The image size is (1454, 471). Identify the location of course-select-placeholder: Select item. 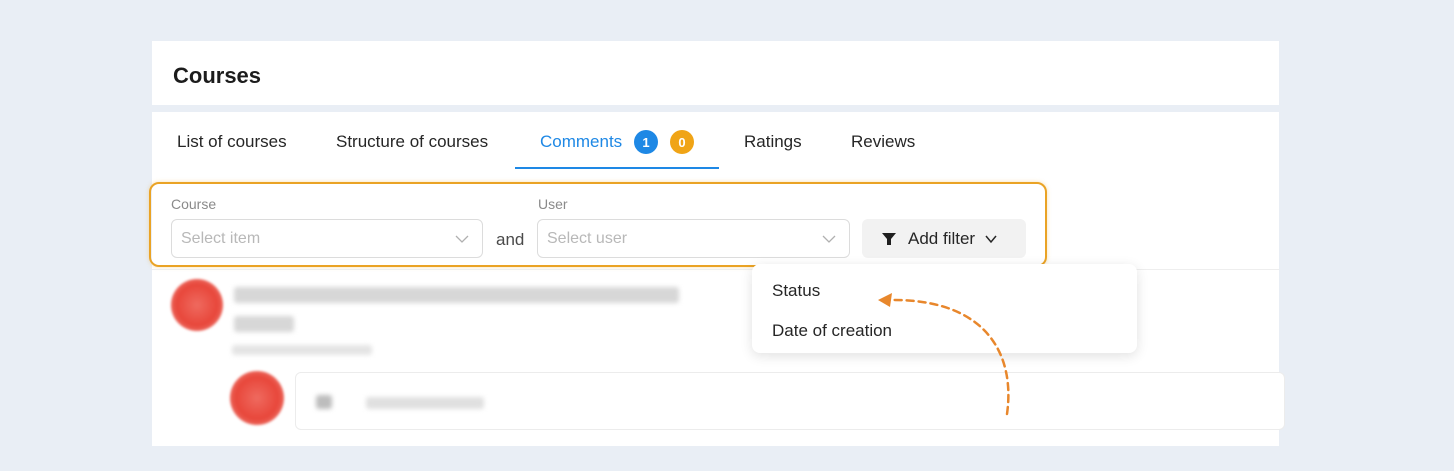
(221, 238).